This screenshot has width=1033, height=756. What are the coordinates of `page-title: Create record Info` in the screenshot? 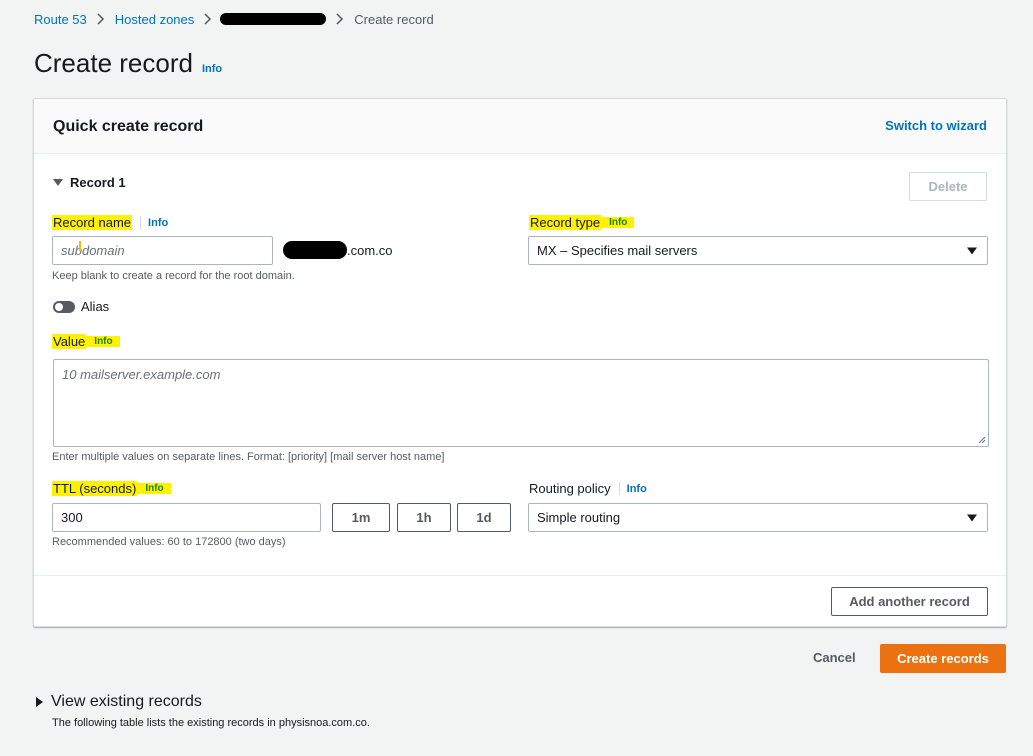 It's located at (128, 63).